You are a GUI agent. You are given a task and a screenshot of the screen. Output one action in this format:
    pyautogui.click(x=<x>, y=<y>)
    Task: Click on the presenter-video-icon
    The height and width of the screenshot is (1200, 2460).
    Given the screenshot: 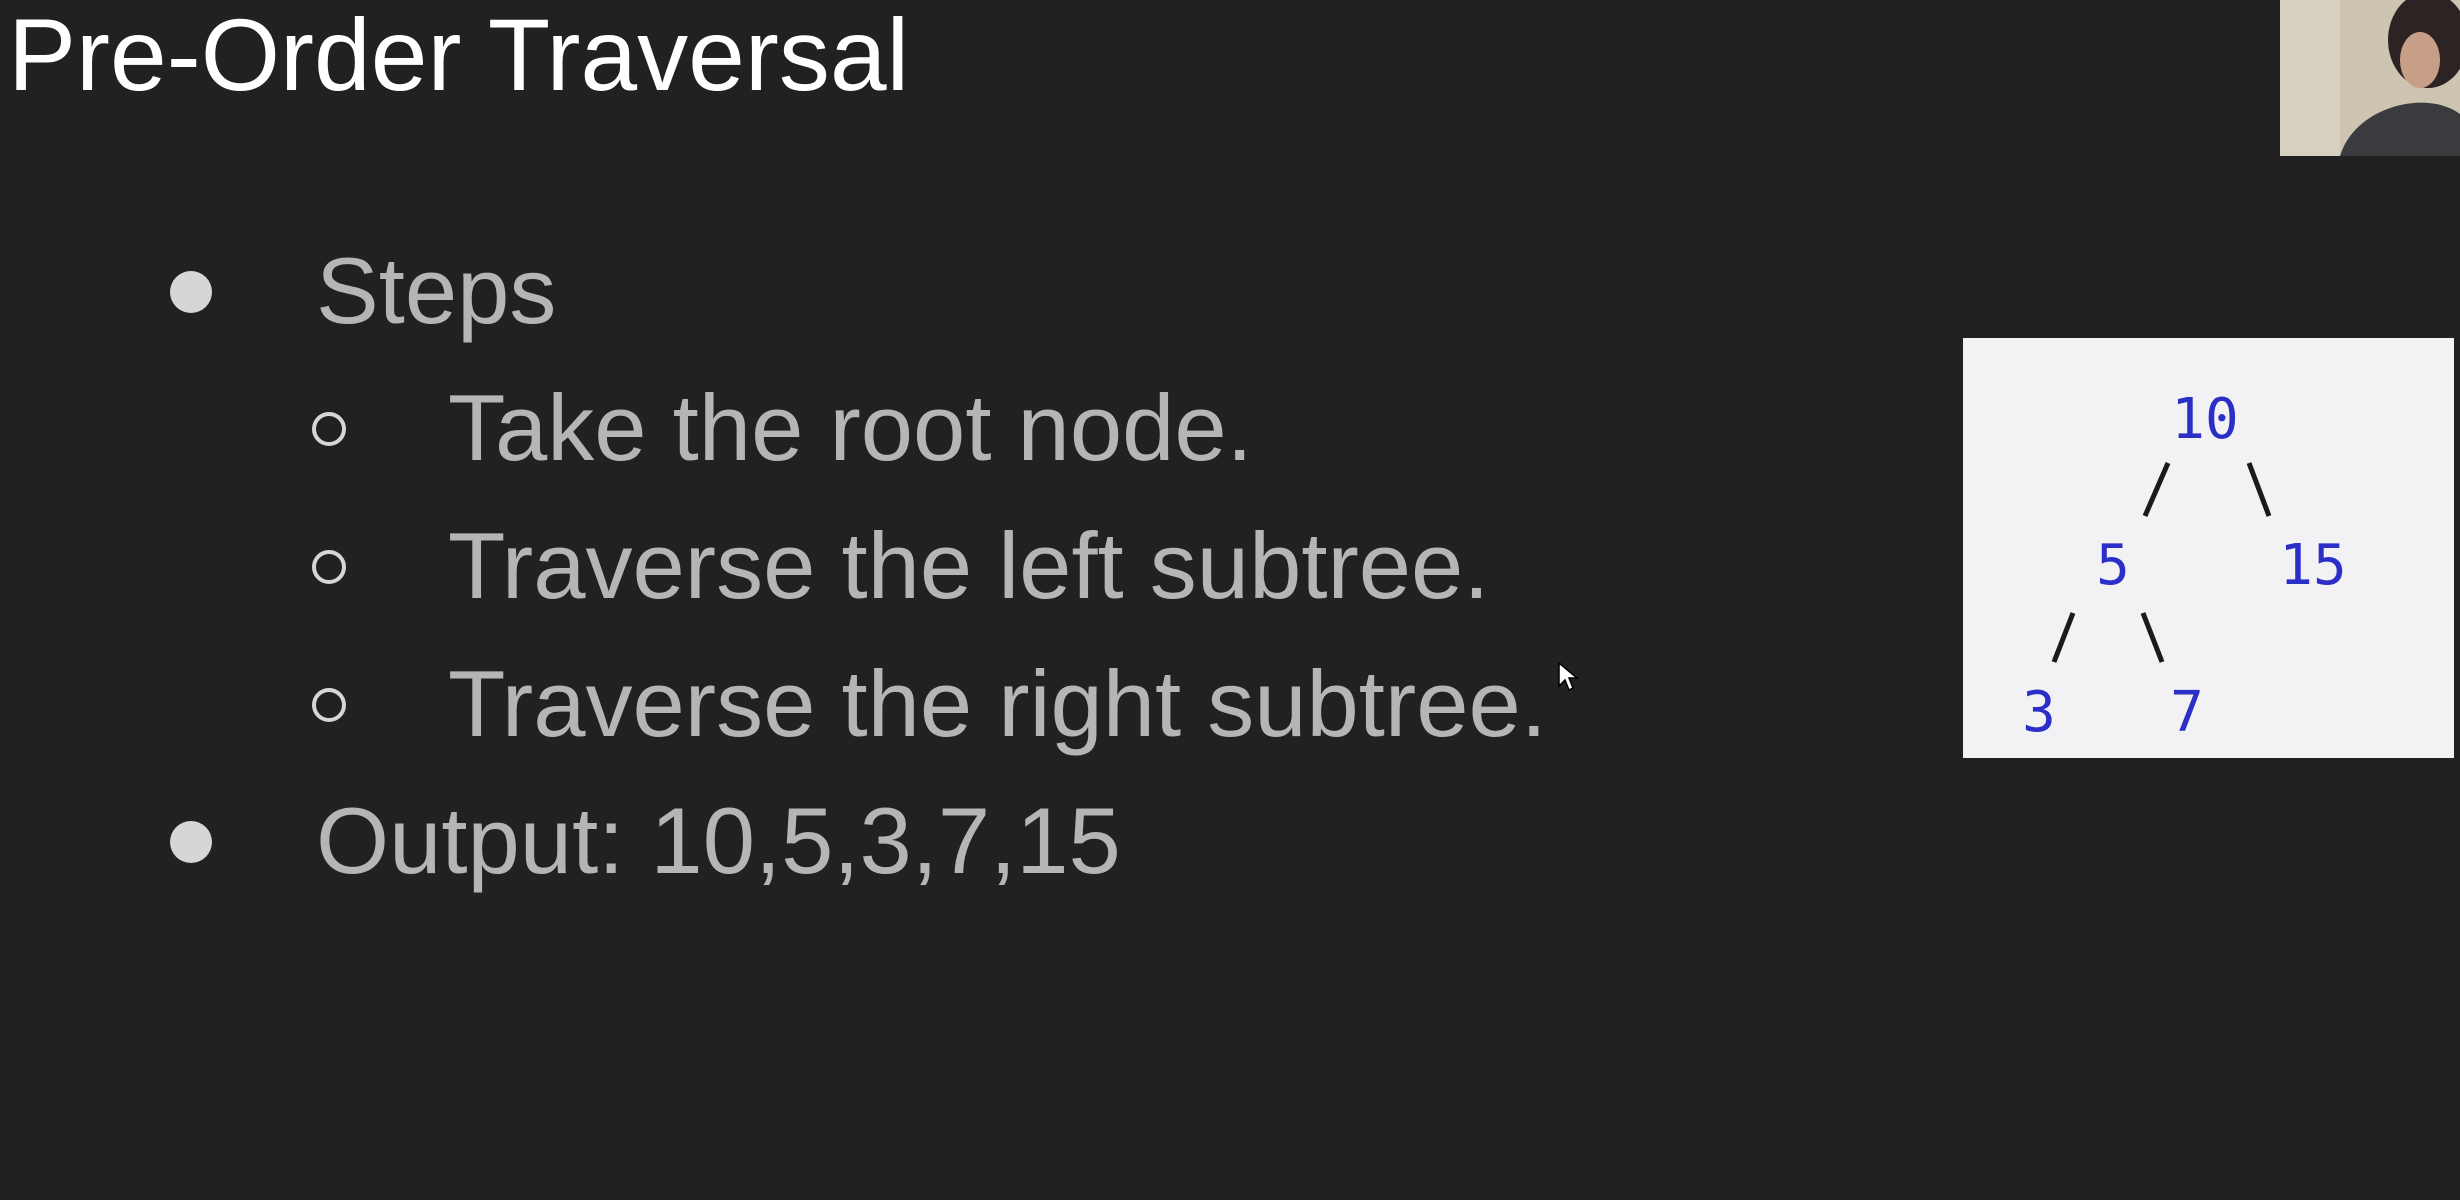 What is the action you would take?
    pyautogui.click(x=2370, y=78)
    